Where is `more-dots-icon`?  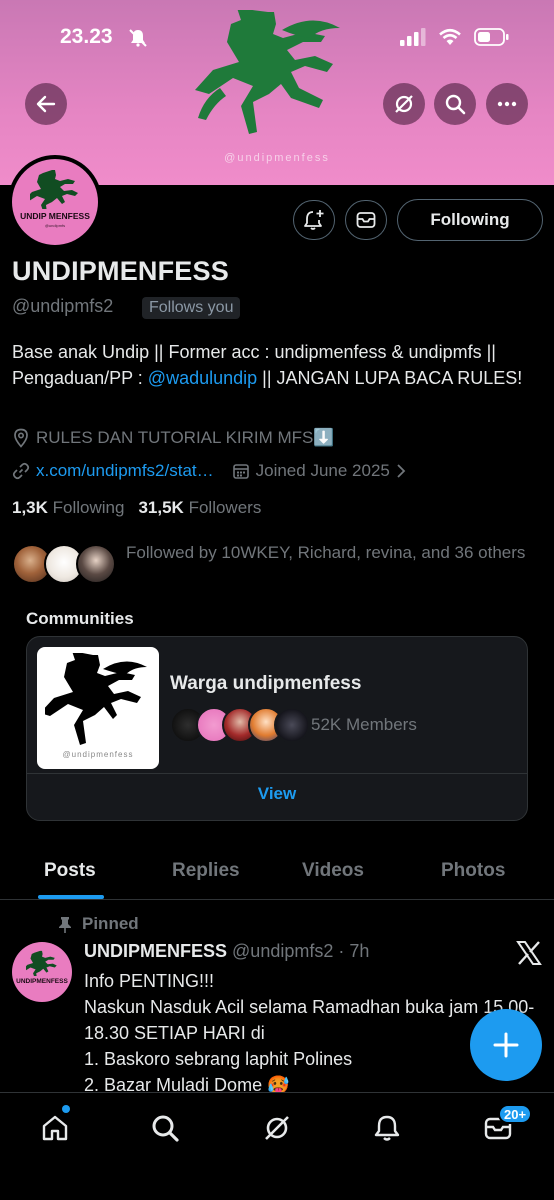
more-dots-icon is located at coordinates (507, 104).